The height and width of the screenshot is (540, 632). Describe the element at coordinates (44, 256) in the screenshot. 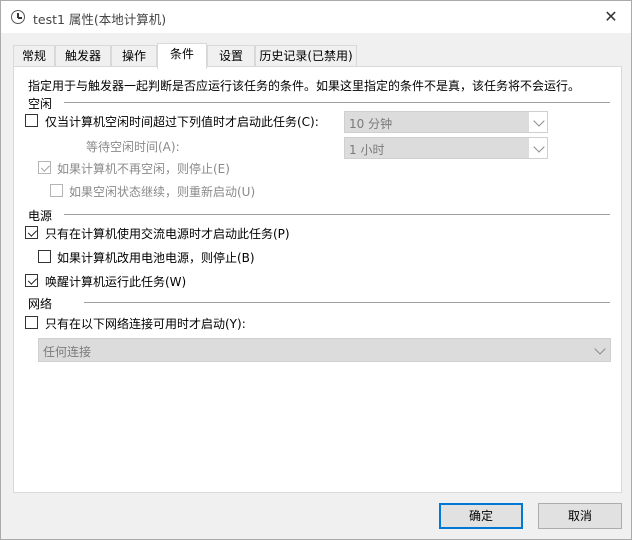

I see `stop-on-battery-checkbox` at that location.